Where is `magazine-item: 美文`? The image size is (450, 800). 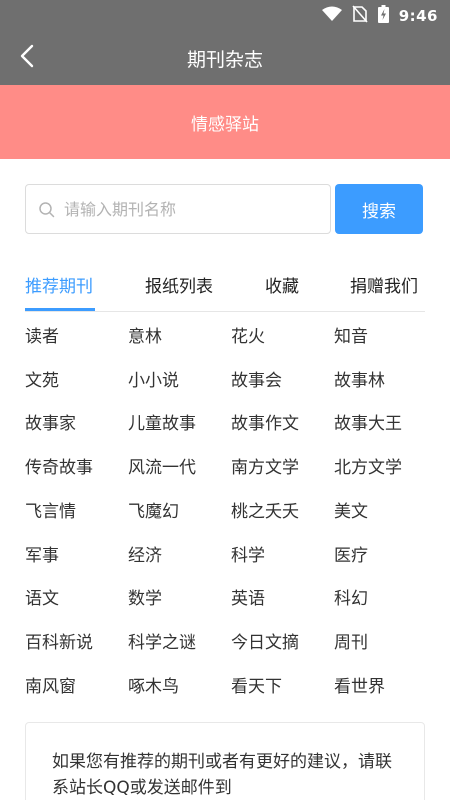 magazine-item: 美文 is located at coordinates (351, 509).